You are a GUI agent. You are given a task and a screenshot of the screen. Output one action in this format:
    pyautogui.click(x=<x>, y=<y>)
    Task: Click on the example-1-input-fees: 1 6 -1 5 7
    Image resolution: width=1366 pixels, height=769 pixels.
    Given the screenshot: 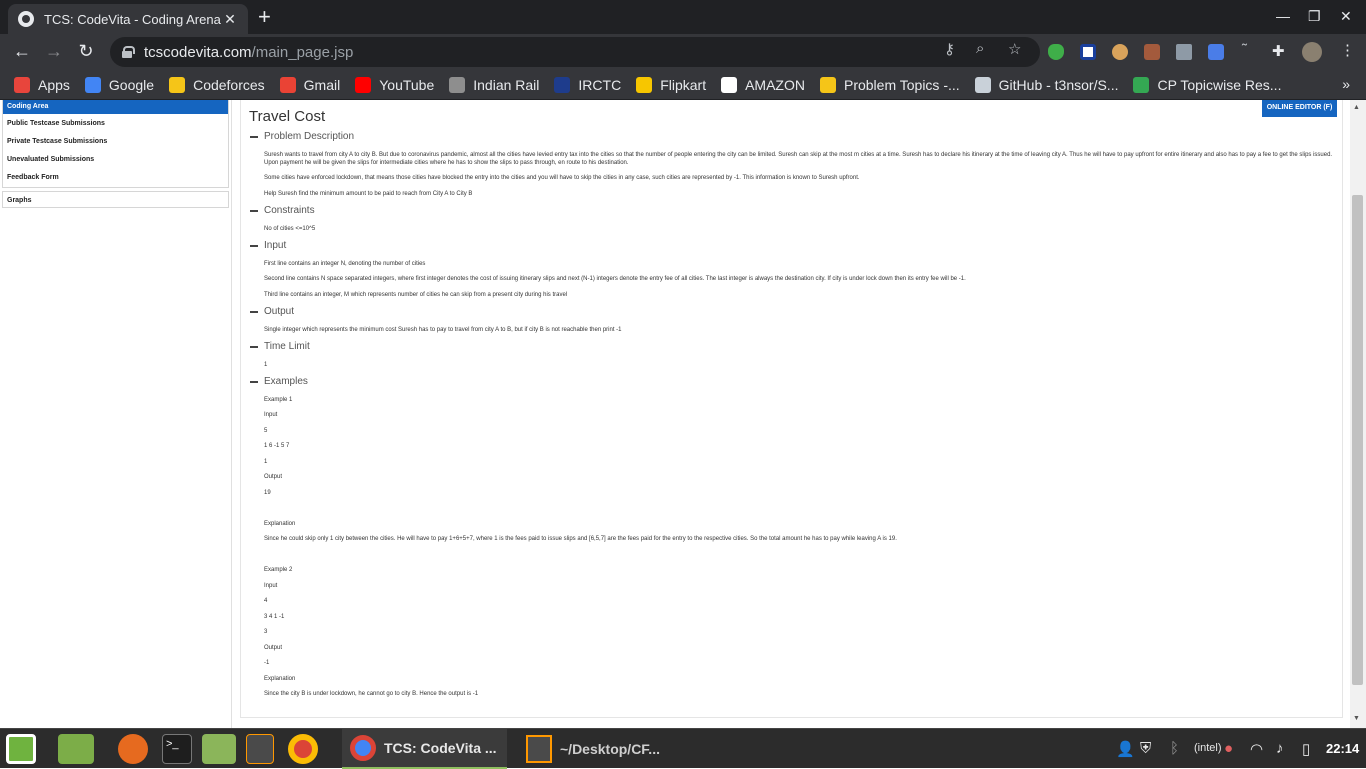 What is the action you would take?
    pyautogui.click(x=277, y=446)
    